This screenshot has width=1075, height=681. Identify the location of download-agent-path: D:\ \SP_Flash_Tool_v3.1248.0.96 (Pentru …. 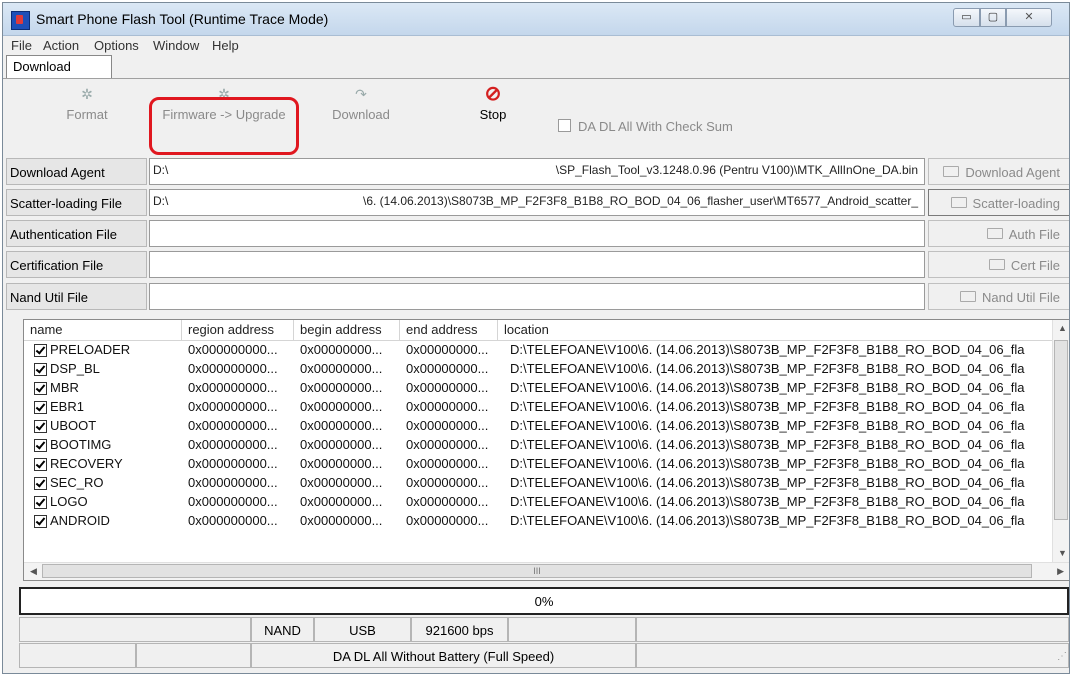
(537, 171).